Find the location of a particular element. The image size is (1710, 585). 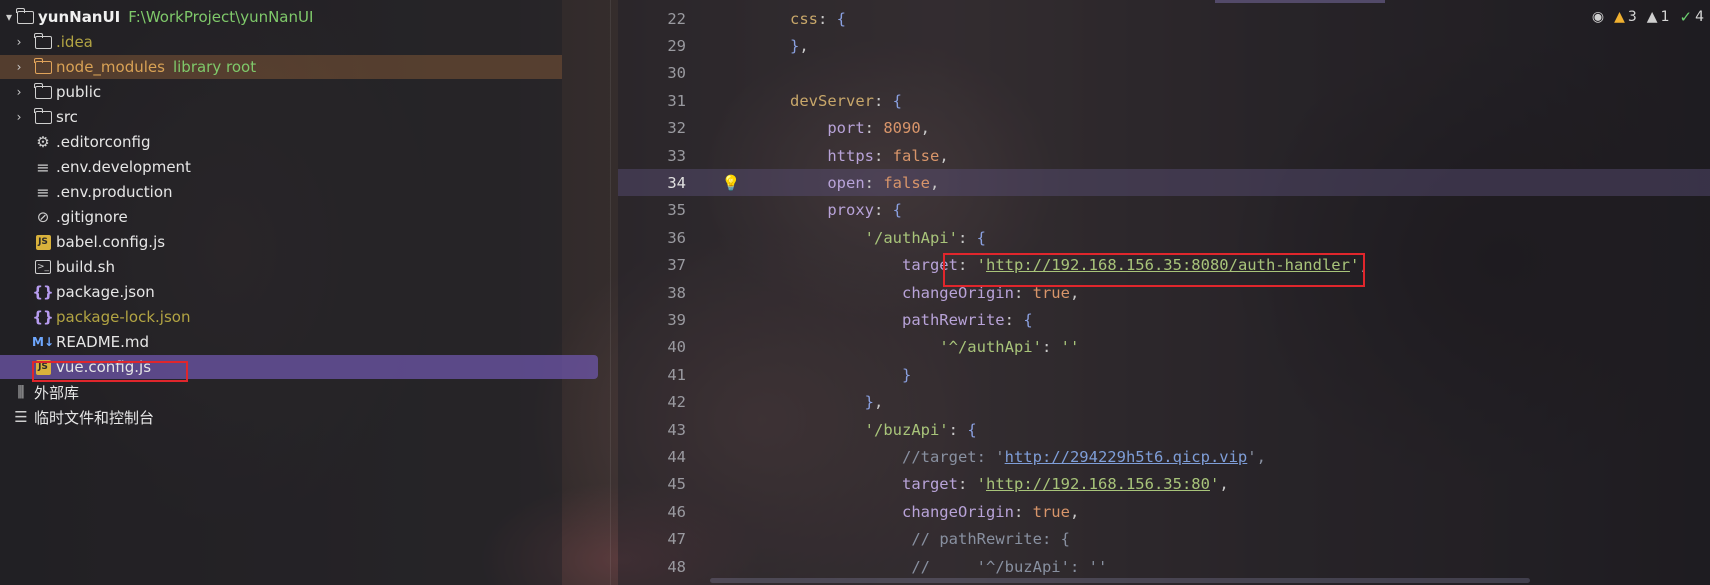

scratches-and-consoles: ☰ 临时文件和控制台 is located at coordinates (281, 417).